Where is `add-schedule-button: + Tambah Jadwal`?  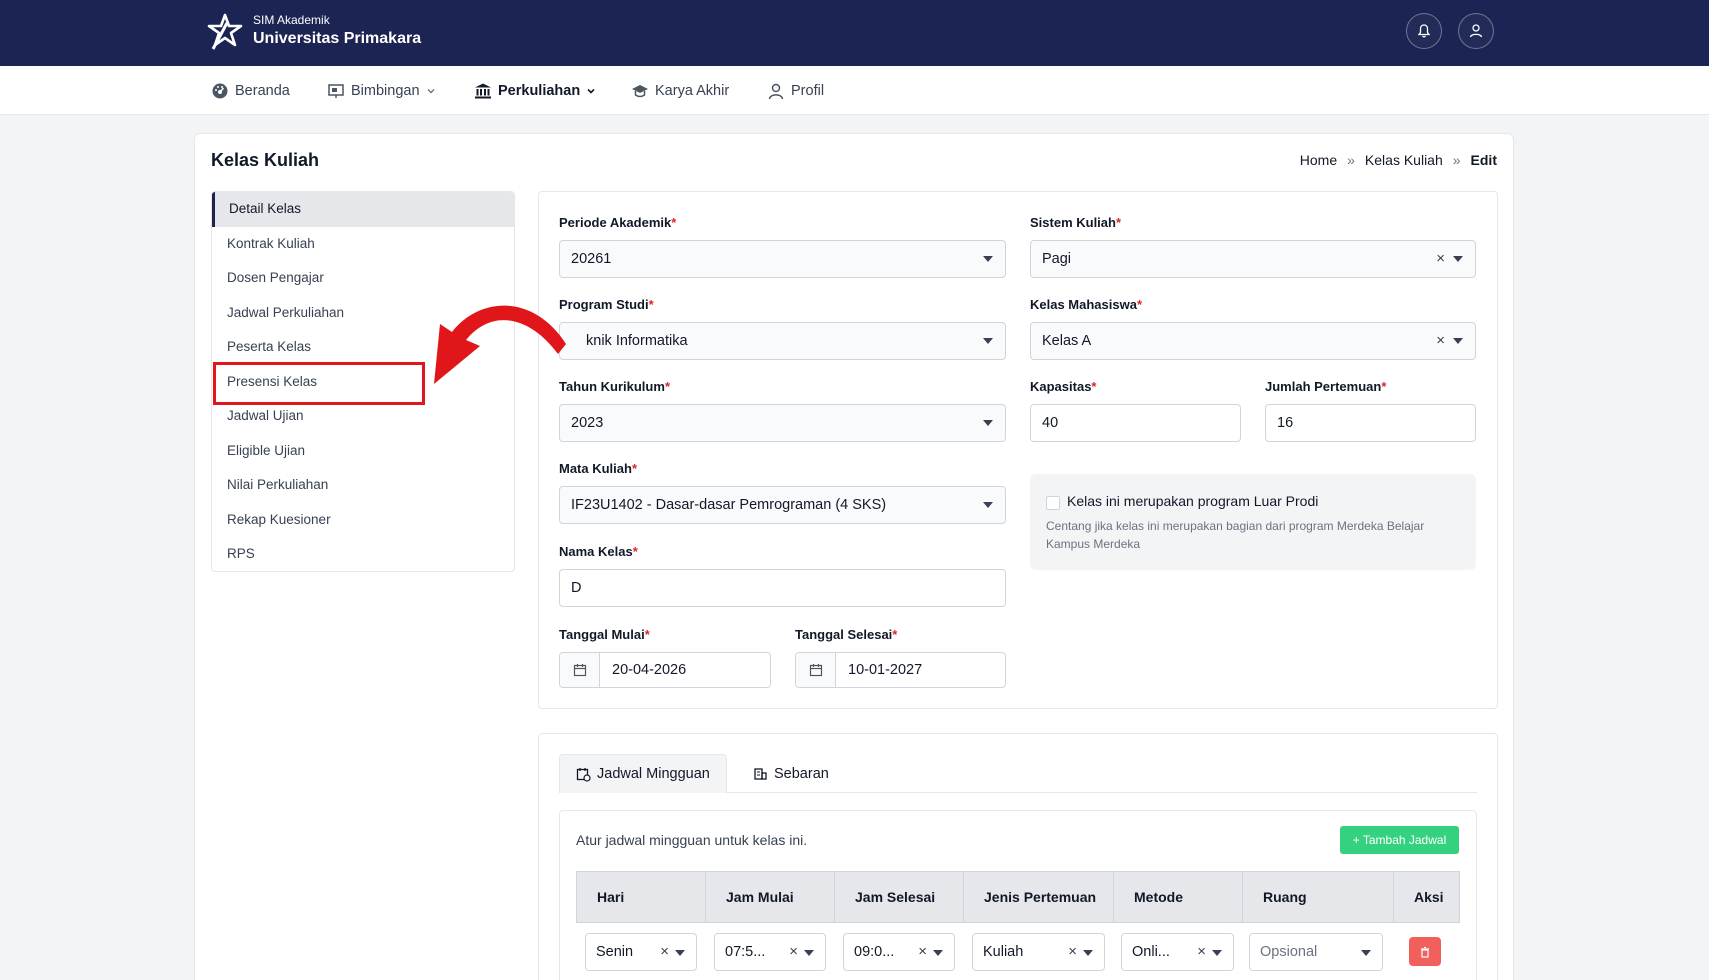
add-schedule-button: + Tambah Jadwal is located at coordinates (1399, 840).